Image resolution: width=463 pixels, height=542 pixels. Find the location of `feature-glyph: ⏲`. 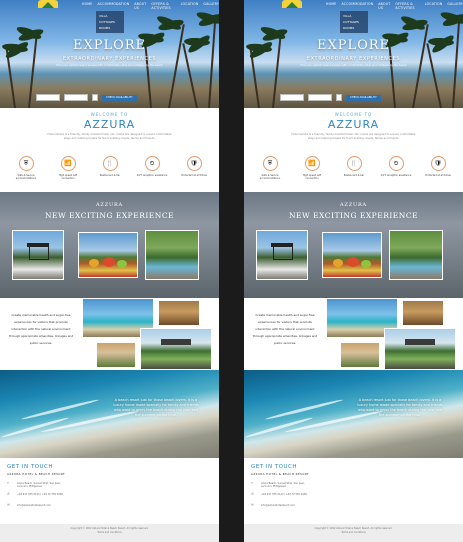

feature-glyph: ⏲ is located at coordinates (152, 163).